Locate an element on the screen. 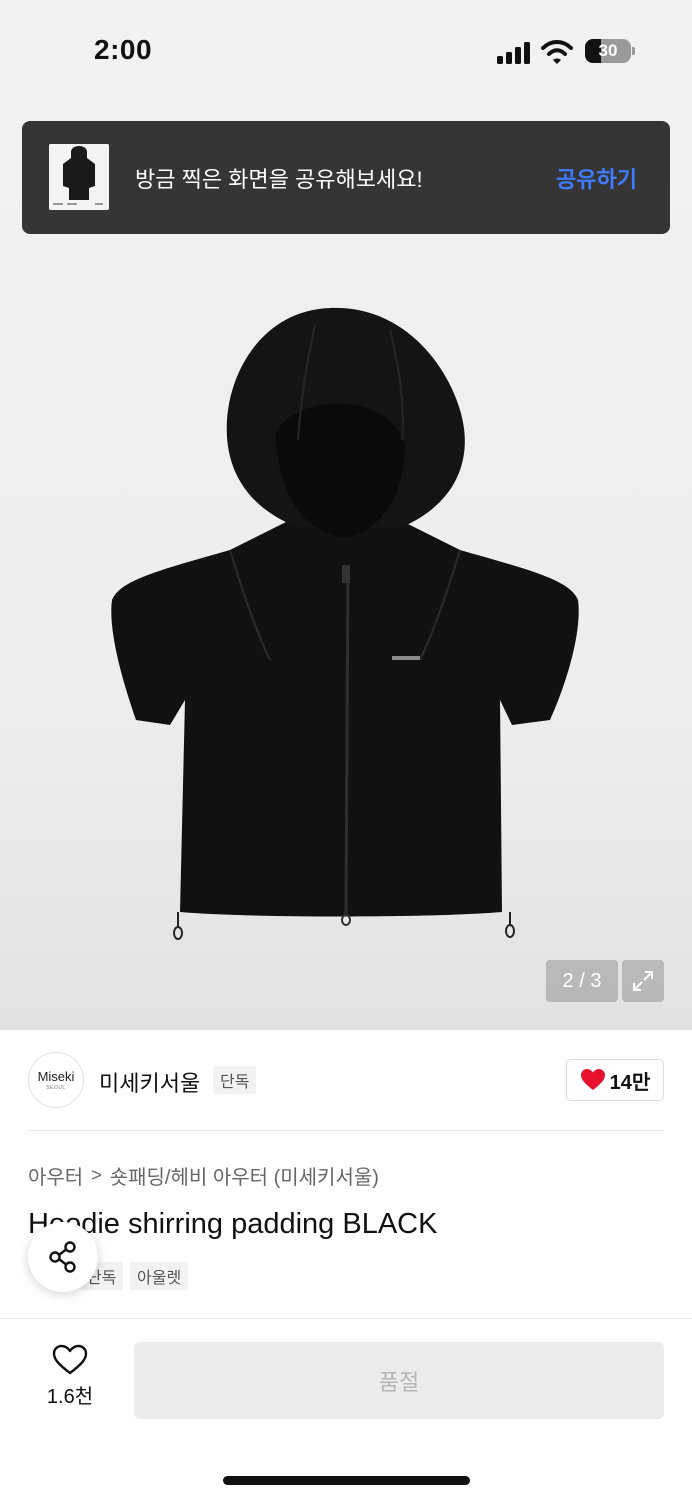  screenshot-thumbnail is located at coordinates (79, 177).